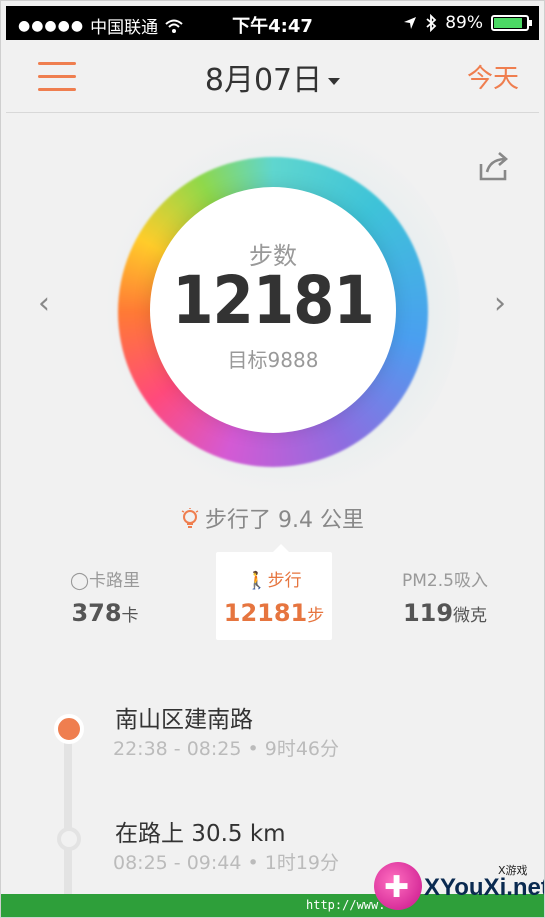 This screenshot has height=918, width=545. What do you see at coordinates (273, 300) in the screenshot?
I see `steps-value: 12181` at bounding box center [273, 300].